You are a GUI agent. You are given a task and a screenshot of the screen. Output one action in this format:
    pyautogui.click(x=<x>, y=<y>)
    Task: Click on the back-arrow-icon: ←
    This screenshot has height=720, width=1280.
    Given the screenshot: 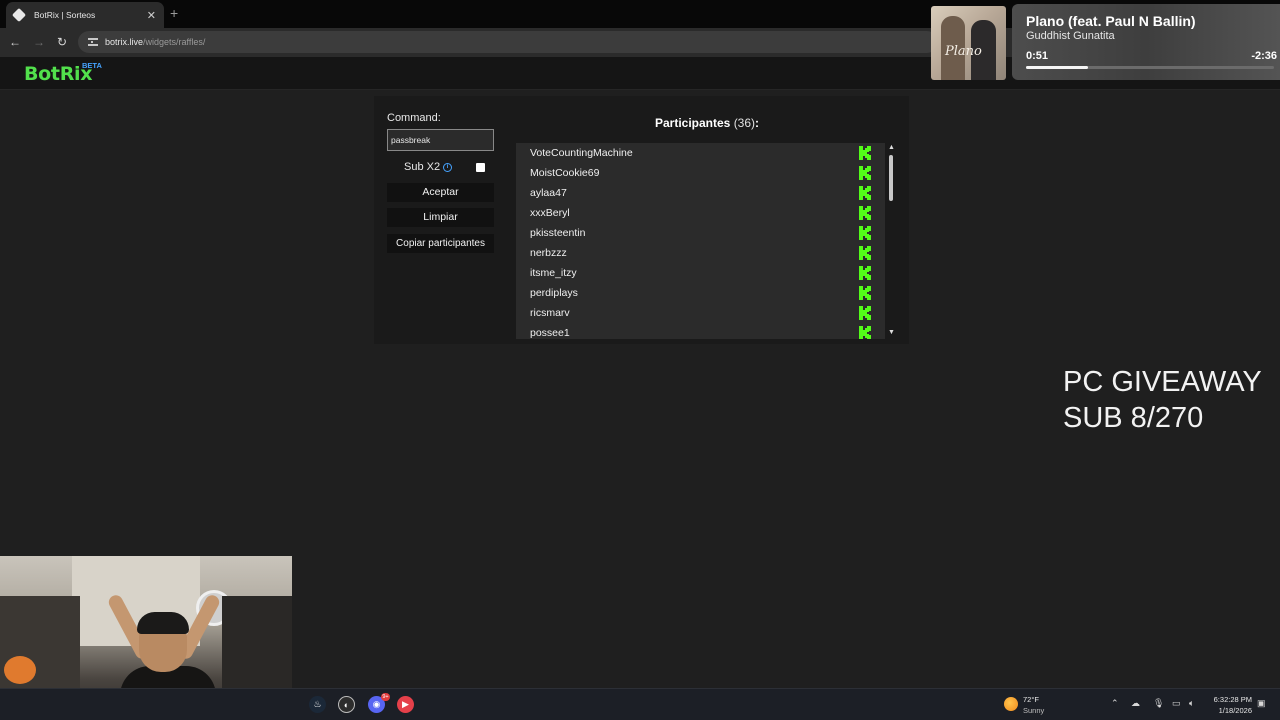 What is the action you would take?
    pyautogui.click(x=15, y=42)
    